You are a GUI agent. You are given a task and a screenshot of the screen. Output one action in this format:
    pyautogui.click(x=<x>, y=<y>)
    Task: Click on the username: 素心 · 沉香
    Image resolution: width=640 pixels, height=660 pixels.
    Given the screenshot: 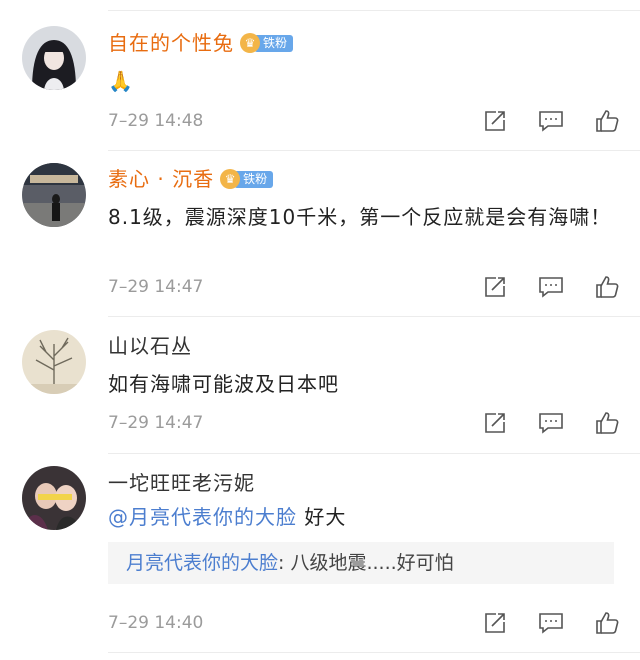 What is the action you would take?
    pyautogui.click(x=161, y=179)
    